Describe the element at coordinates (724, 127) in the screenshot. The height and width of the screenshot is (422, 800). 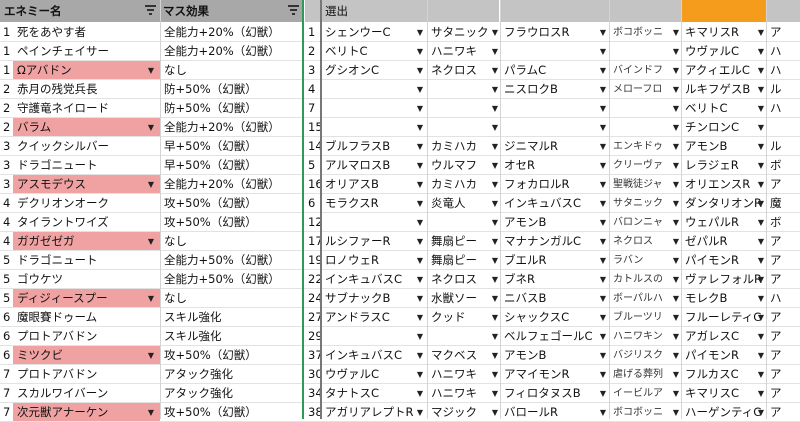
I see `select-cell: チンロンC` at that location.